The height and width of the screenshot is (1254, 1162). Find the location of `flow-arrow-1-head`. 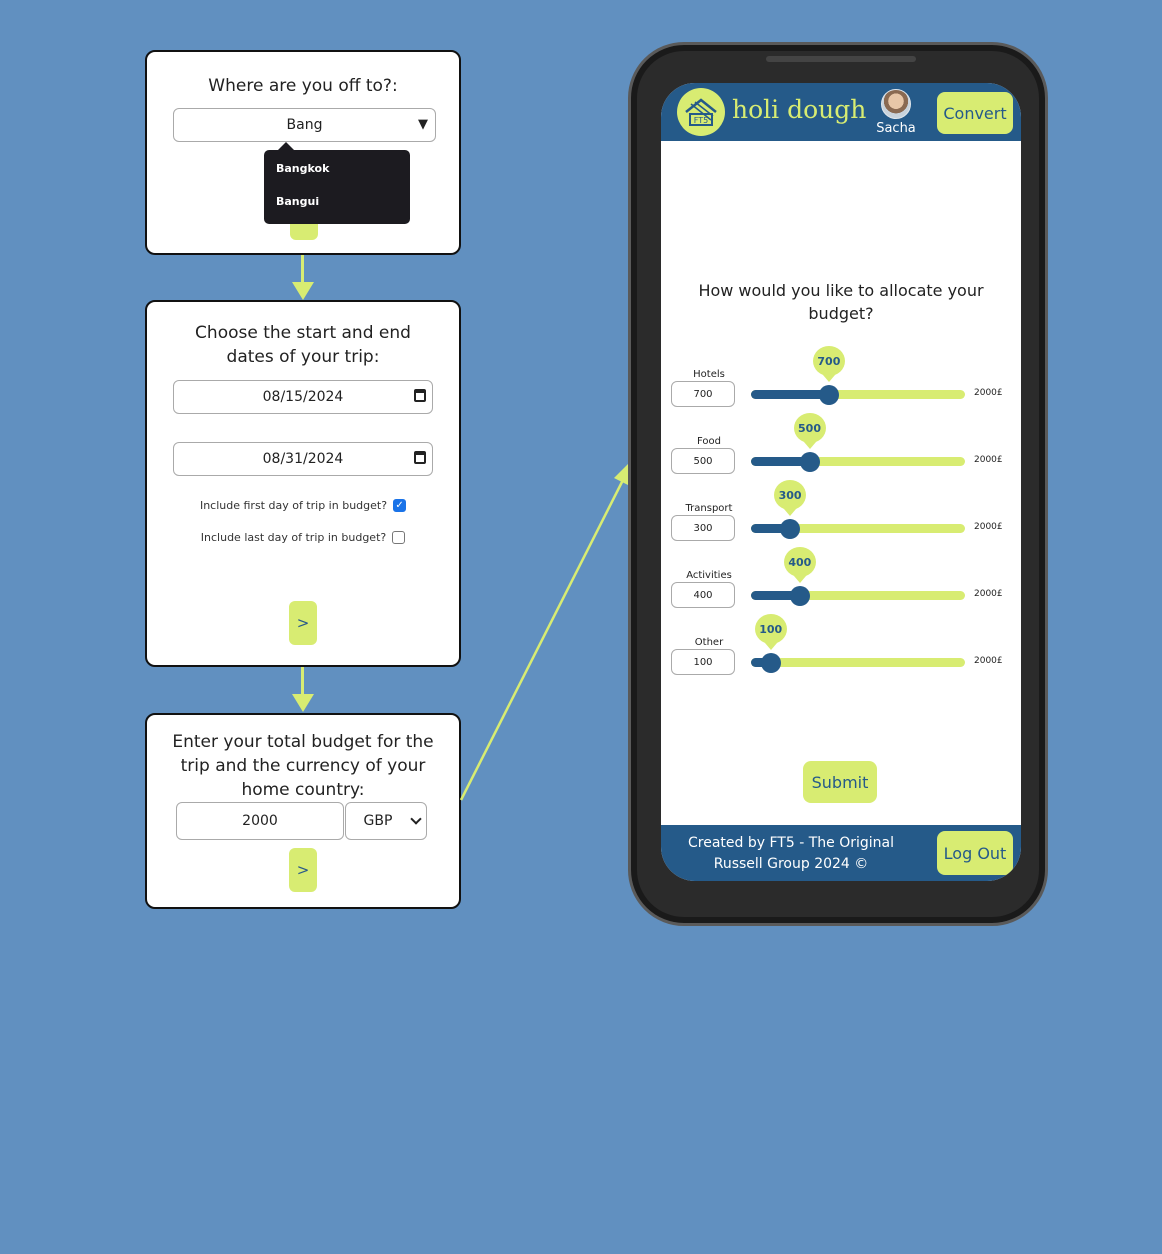

flow-arrow-1-head is located at coordinates (303, 291).